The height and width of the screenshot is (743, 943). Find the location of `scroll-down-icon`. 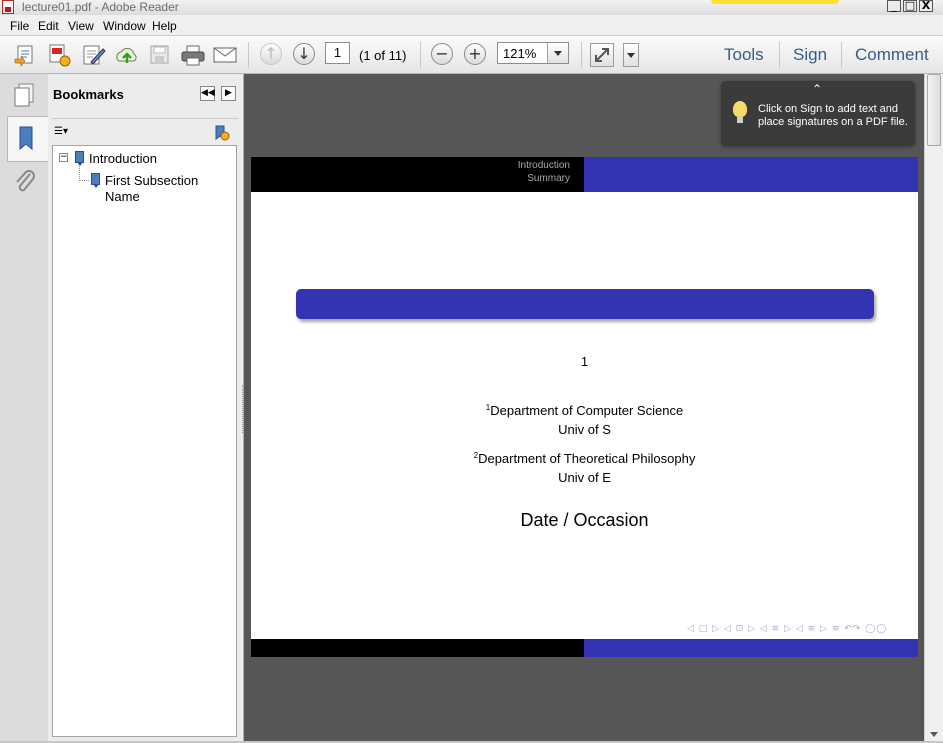

scroll-down-icon is located at coordinates (934, 734).